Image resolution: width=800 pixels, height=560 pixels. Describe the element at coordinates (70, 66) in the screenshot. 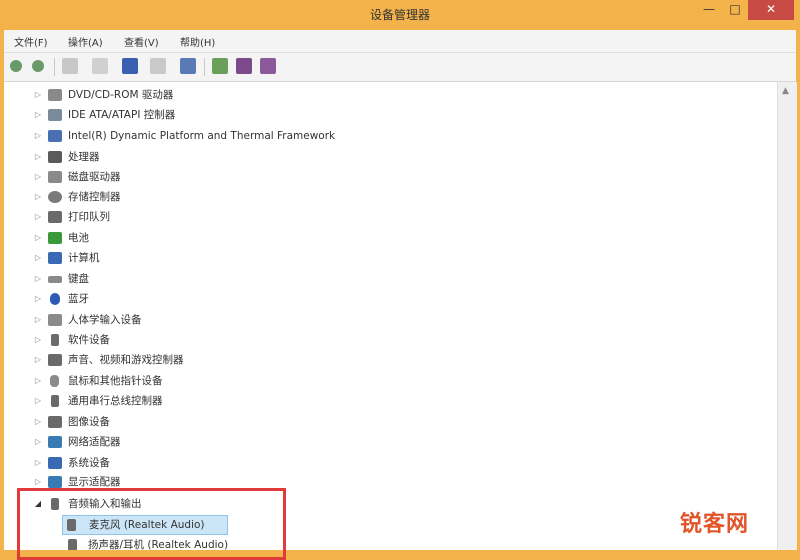

I see `show-hide-console-tree-icon` at that location.